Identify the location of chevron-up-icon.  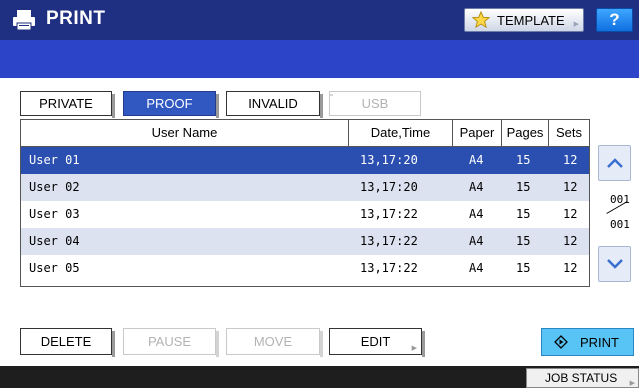
(615, 163).